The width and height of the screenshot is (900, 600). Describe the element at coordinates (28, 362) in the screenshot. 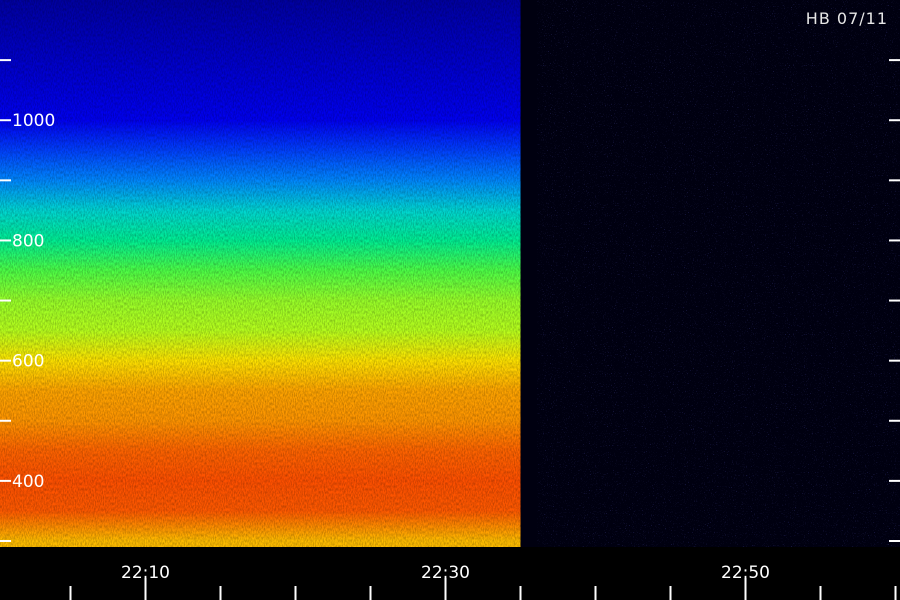

I see `y-tick-label-600: 600` at that location.